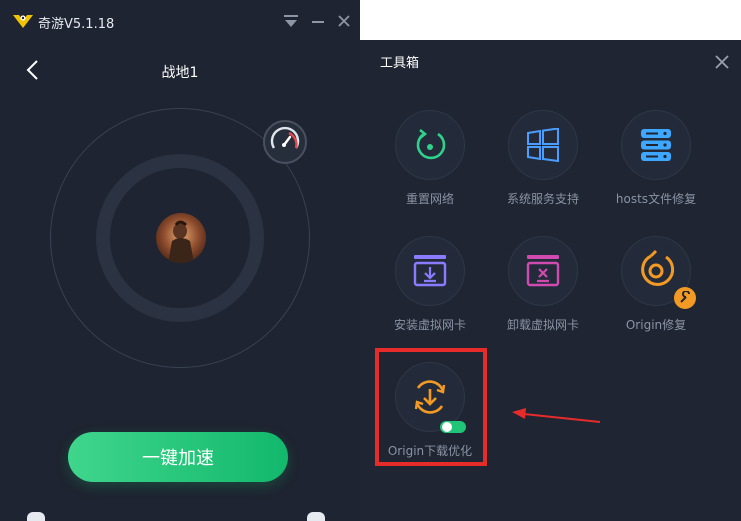 This screenshot has width=741, height=521. I want to click on tool-origin-repair: Origin修复, so click(656, 284).